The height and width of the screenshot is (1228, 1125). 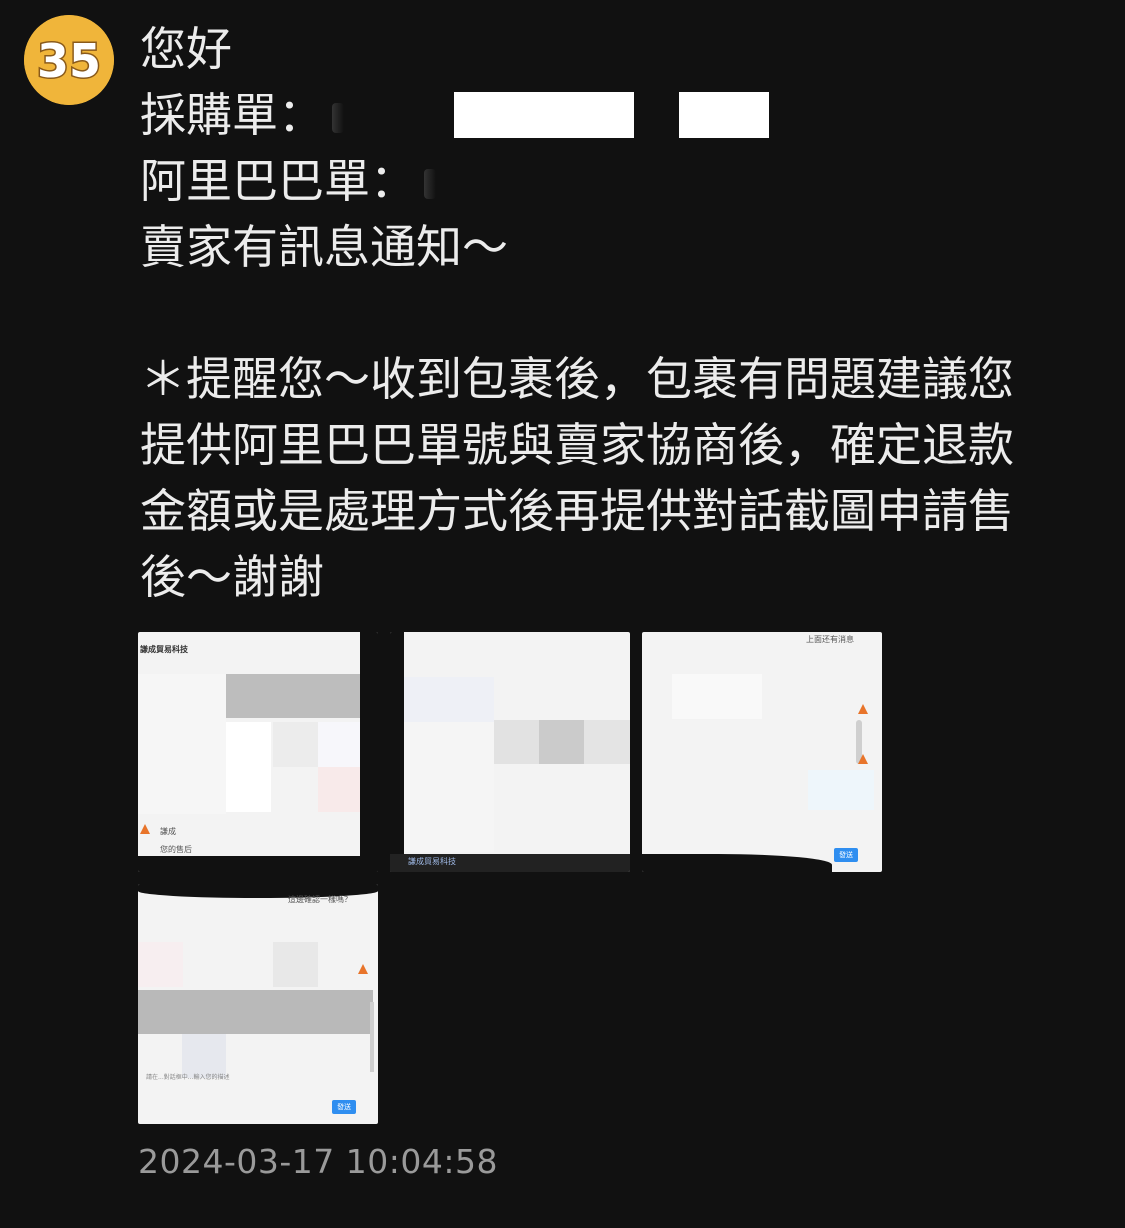 I want to click on greeting-line: 您好, so click(x=610, y=49).